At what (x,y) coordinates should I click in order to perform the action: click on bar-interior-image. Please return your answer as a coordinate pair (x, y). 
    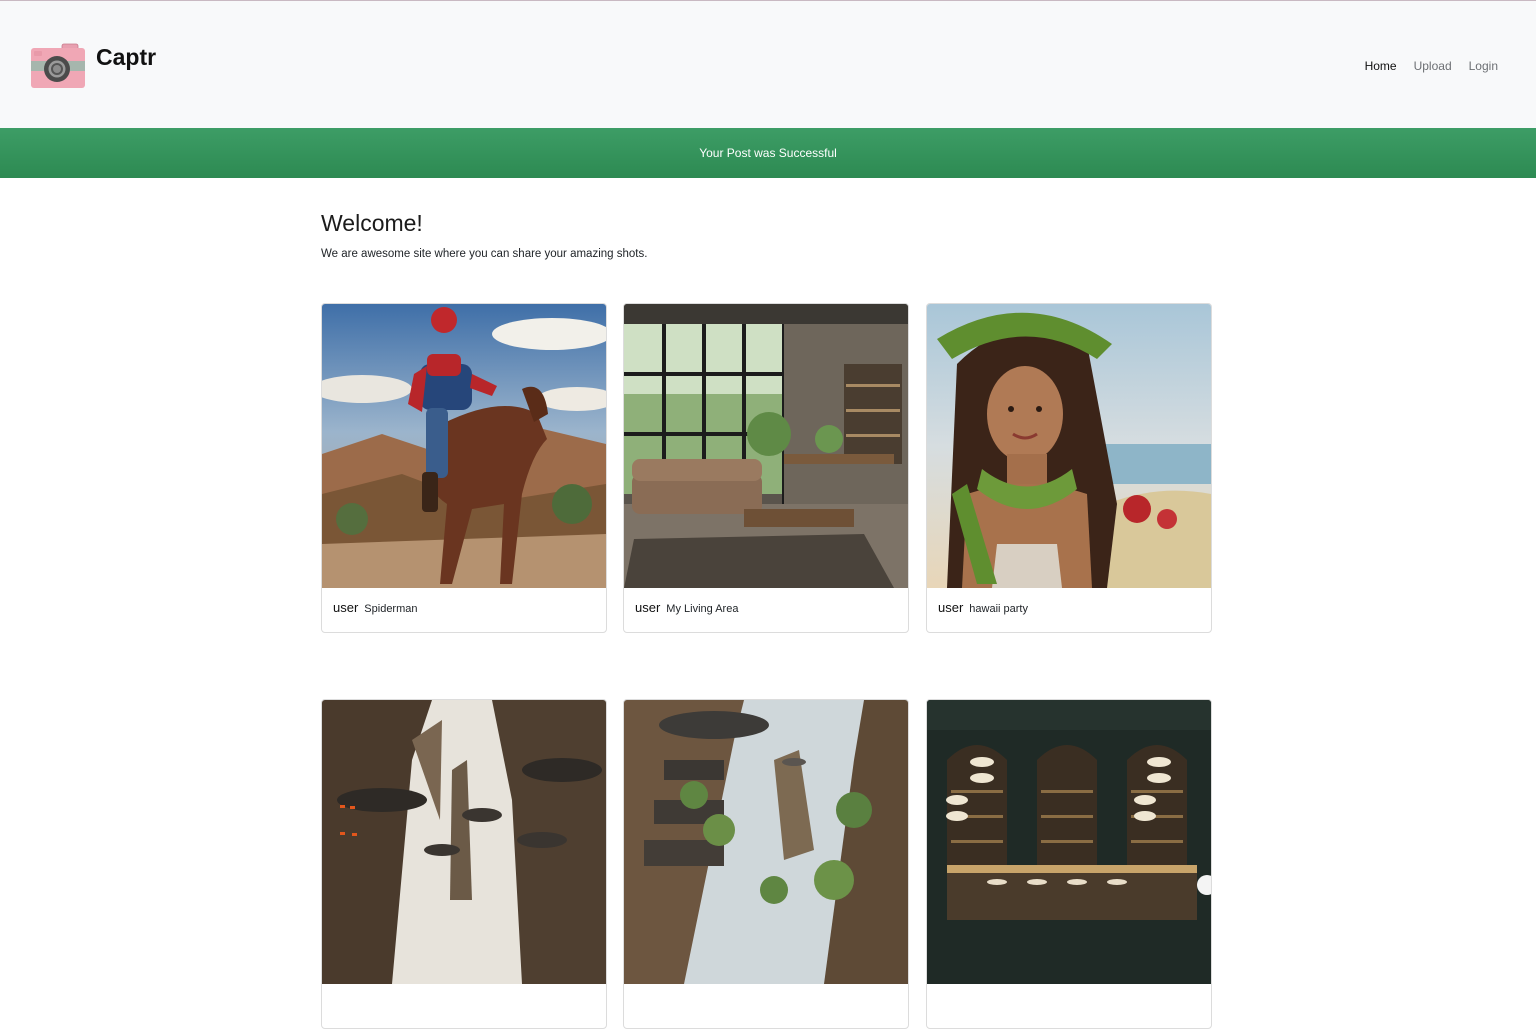
    Looking at the image, I should click on (1069, 842).